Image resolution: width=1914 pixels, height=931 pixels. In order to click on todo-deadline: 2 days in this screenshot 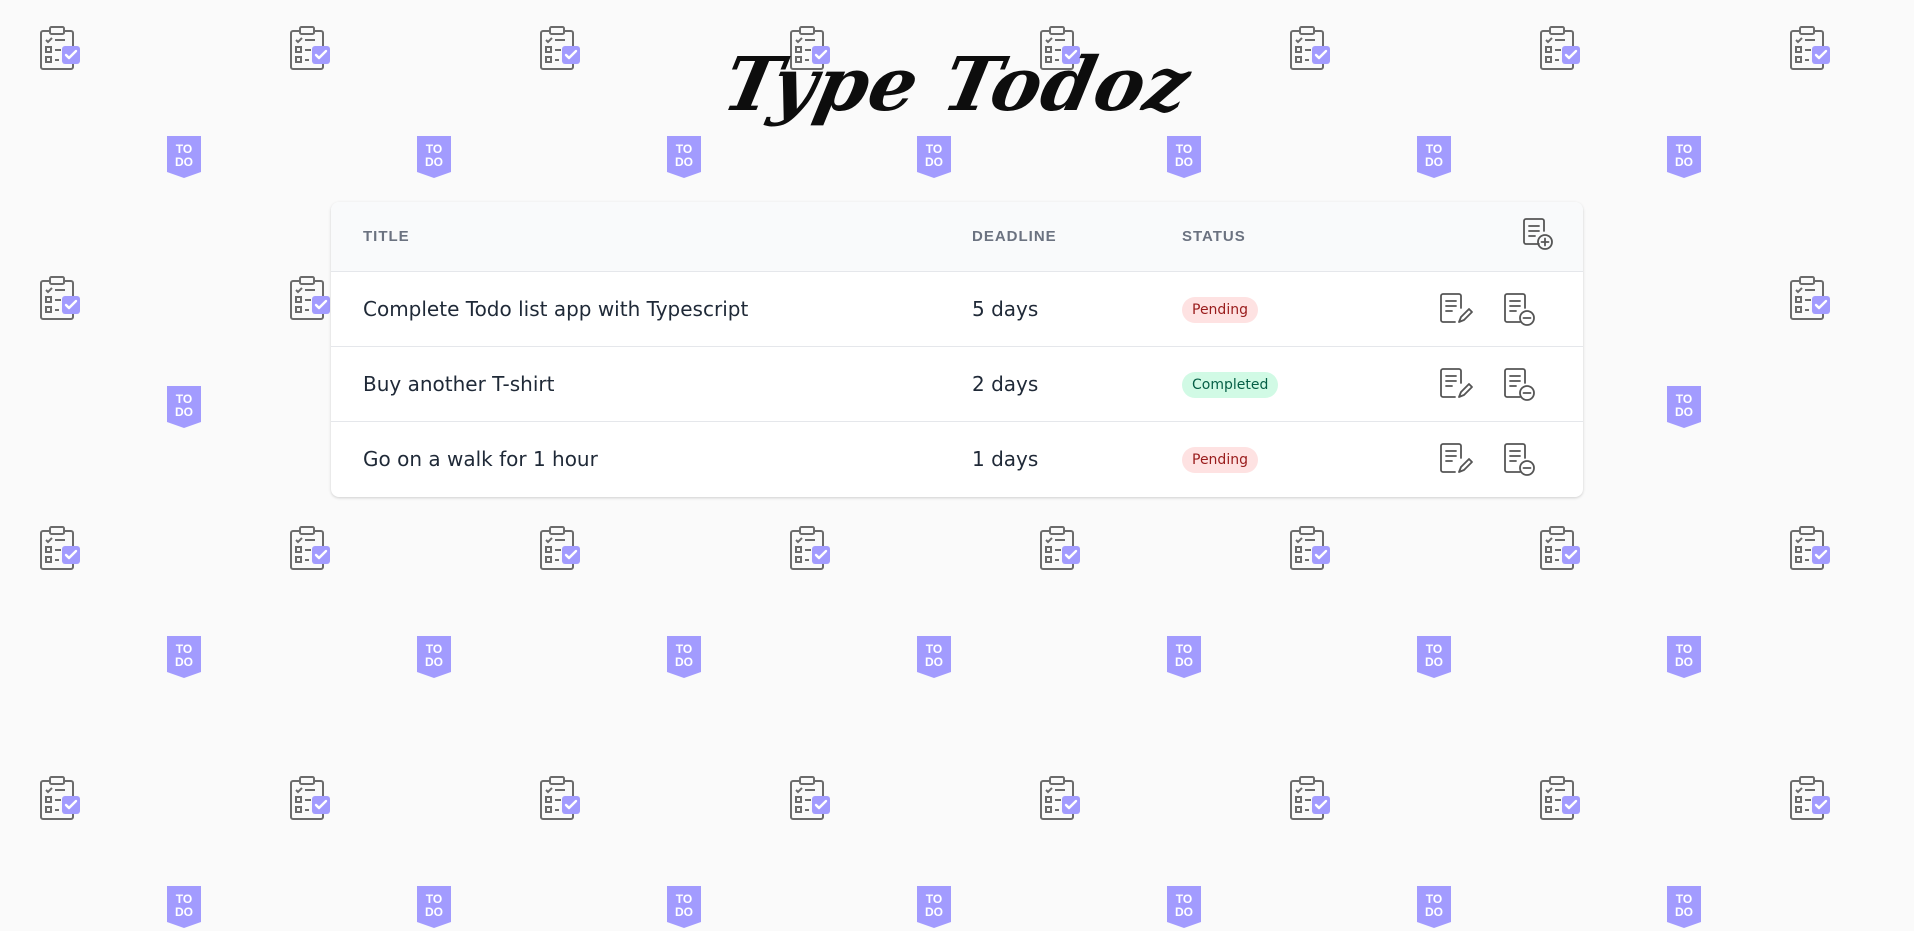, I will do `click(1005, 384)`.